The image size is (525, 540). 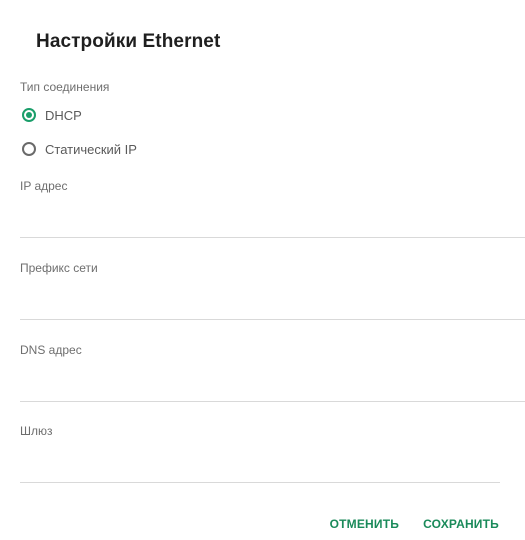 I want to click on ip-address-field: IP адрес, so click(x=272, y=208).